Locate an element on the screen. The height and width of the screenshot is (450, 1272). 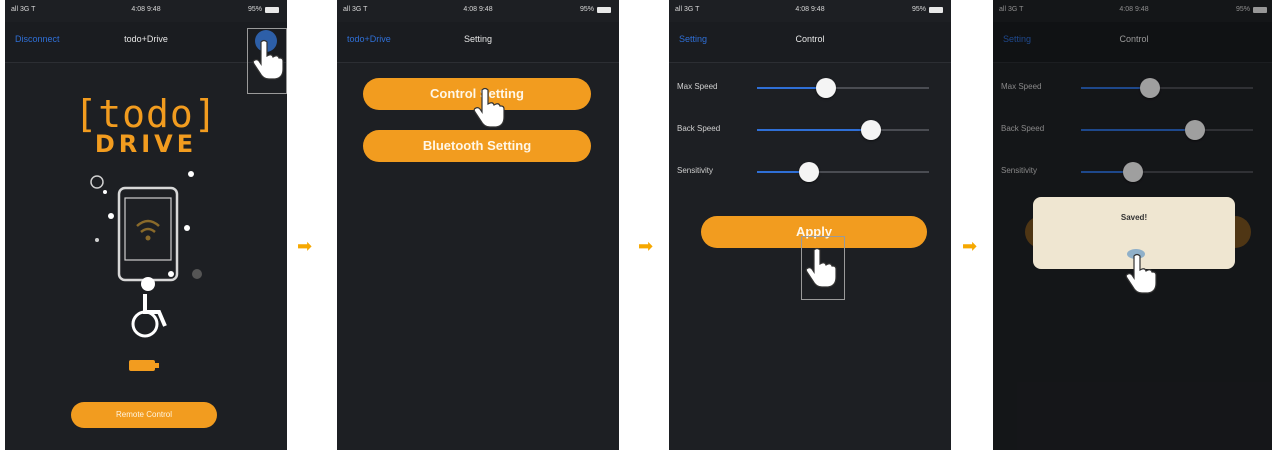
nav-bar: Disconnect todo+Drive is located at coordinates (146, 42).